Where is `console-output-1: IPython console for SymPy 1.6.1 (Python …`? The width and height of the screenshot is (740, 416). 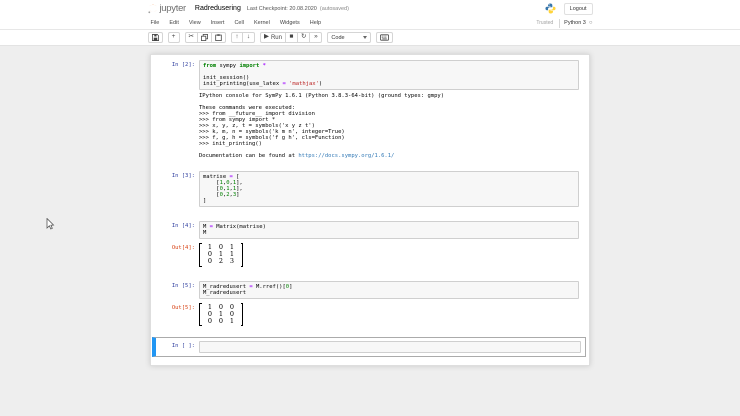
console-output-1: IPython console for SymPy 1.6.1 (Python … is located at coordinates (322, 96).